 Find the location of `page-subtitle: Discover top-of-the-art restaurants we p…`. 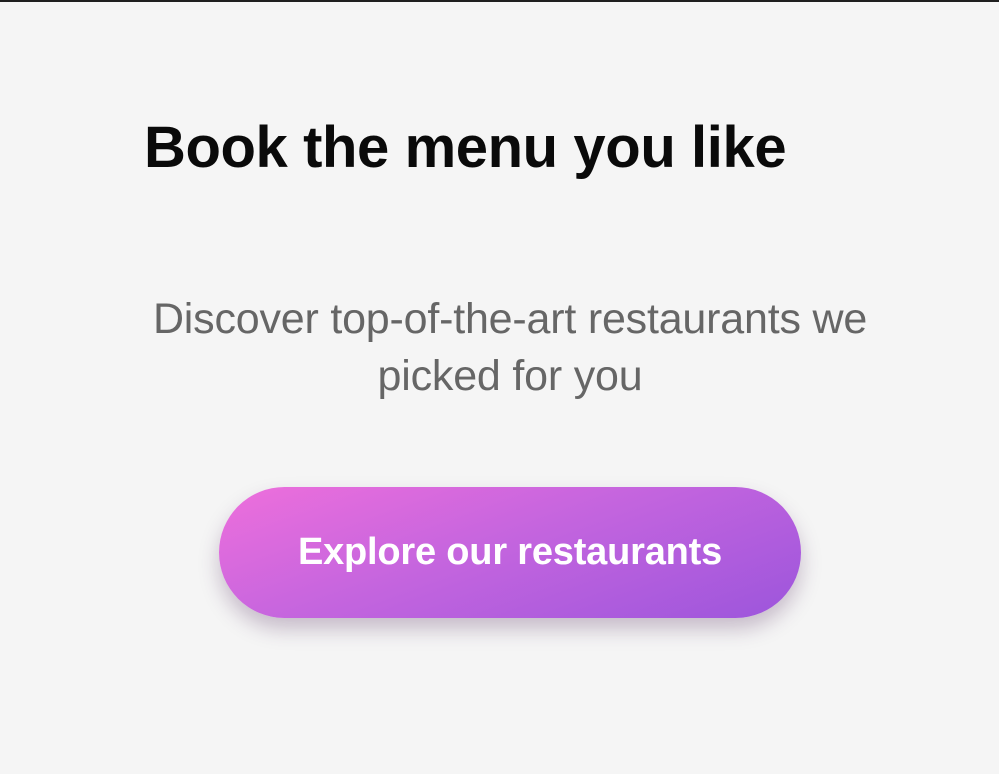

page-subtitle: Discover top-of-the-art restaurants we p… is located at coordinates (510, 347).